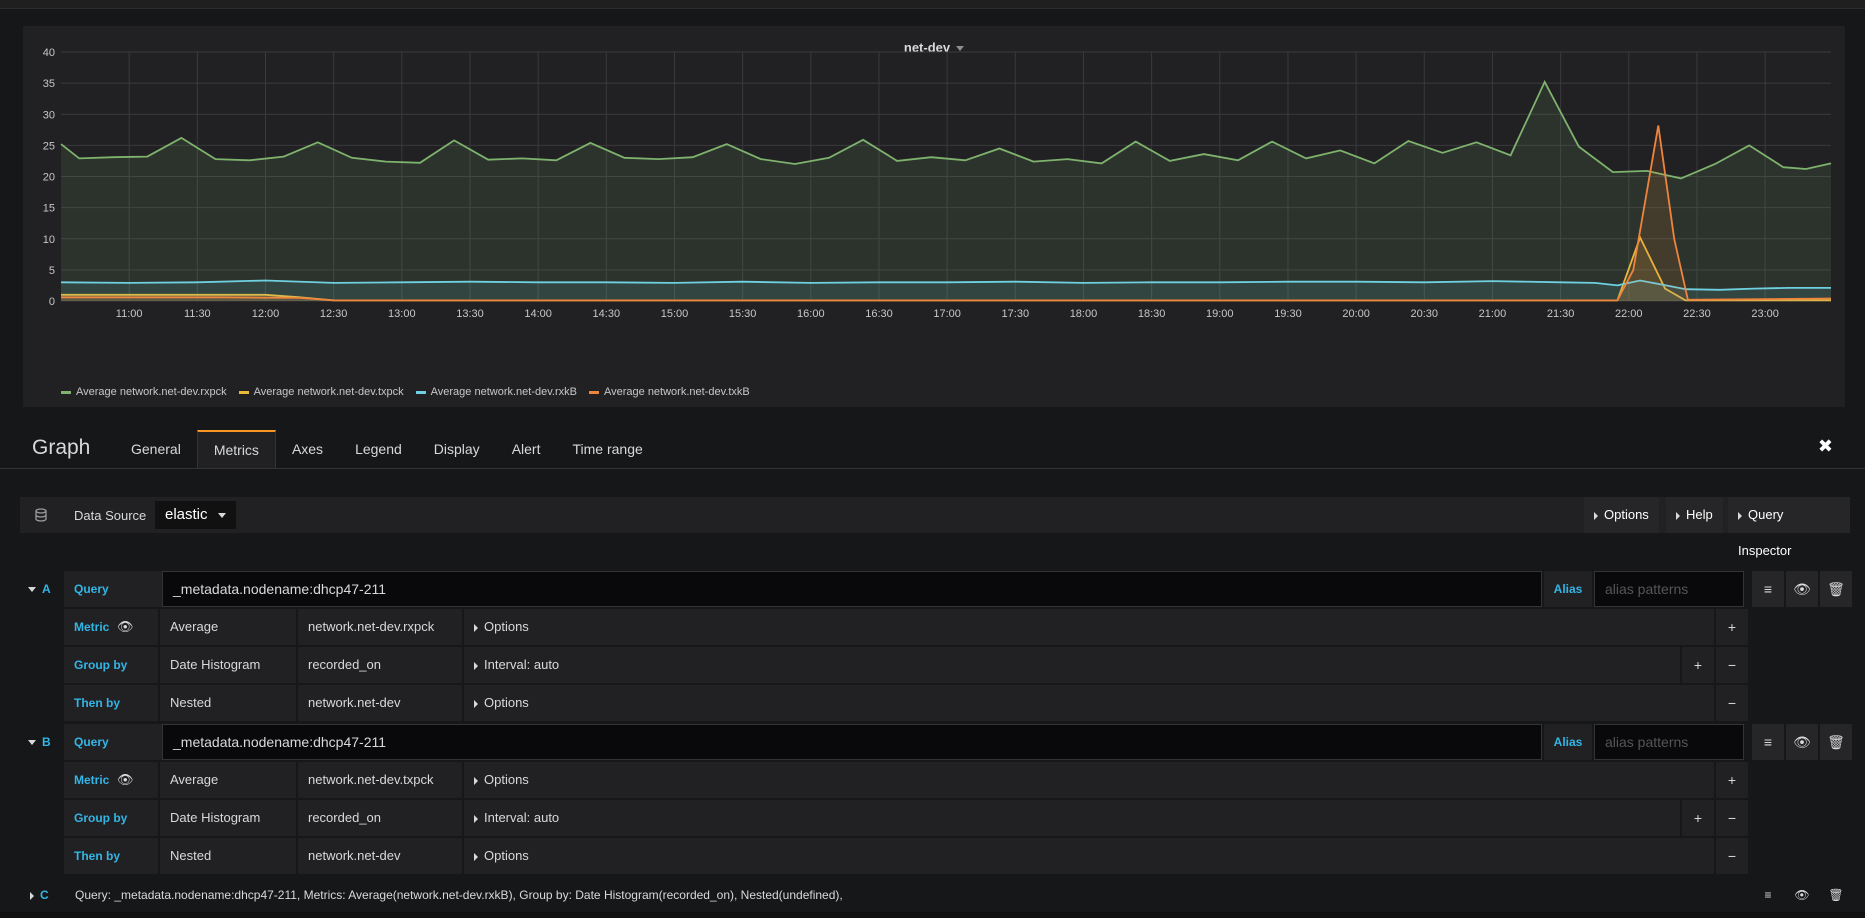 This screenshot has height=918, width=1865. Describe the element at coordinates (329, 392) in the screenshot. I see `legend-label: Average network.net-dev.txpck` at that location.